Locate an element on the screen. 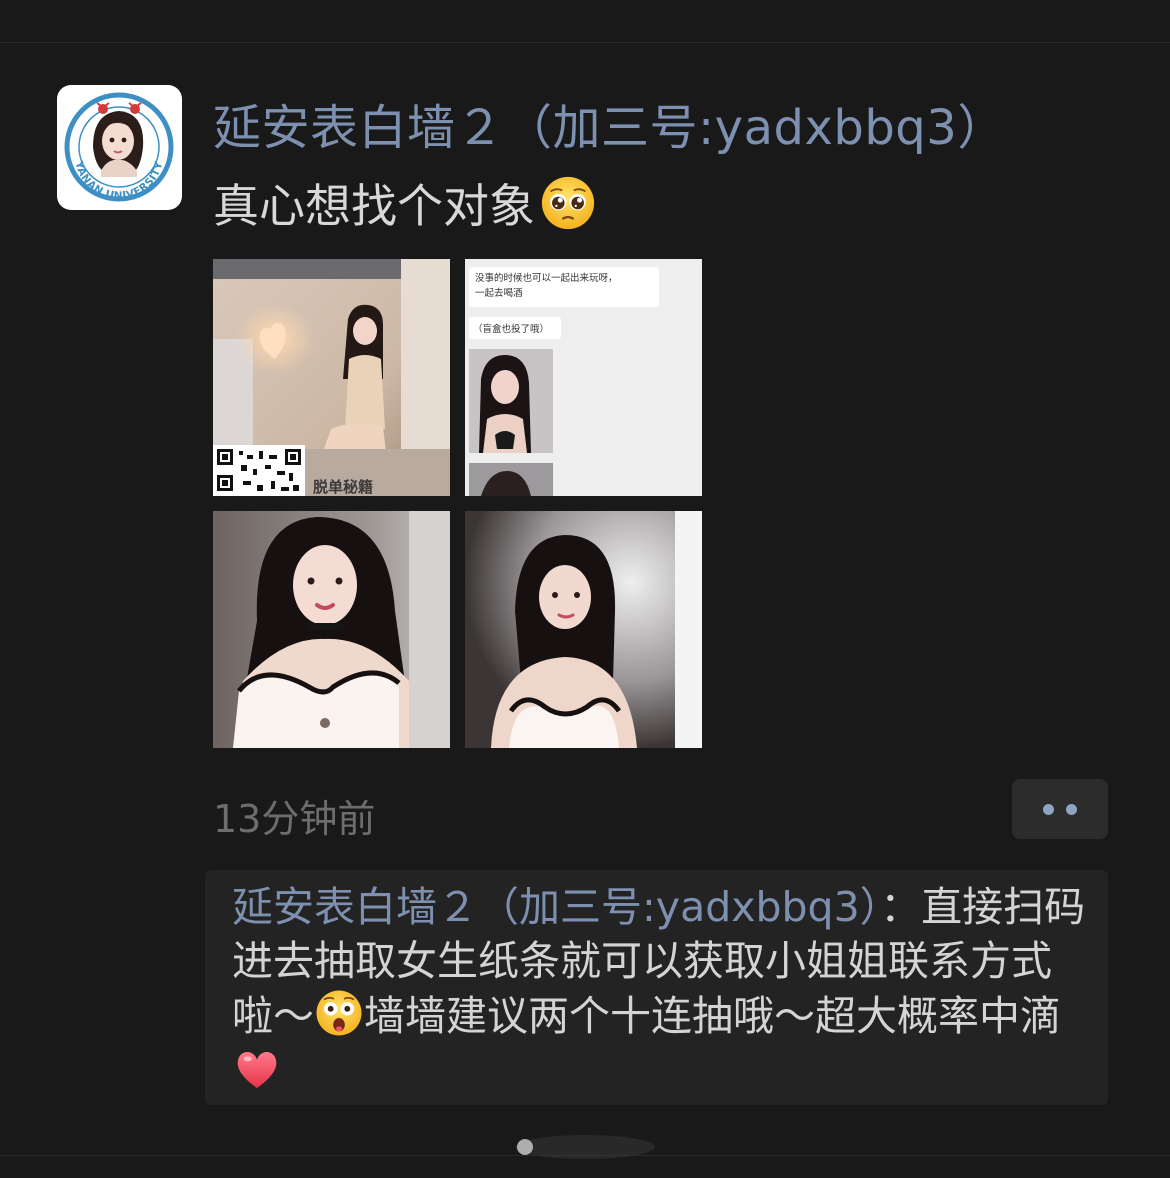  commenter-name: 延安表白墙２（加三号:yadxbbq3） is located at coordinates (556, 907).